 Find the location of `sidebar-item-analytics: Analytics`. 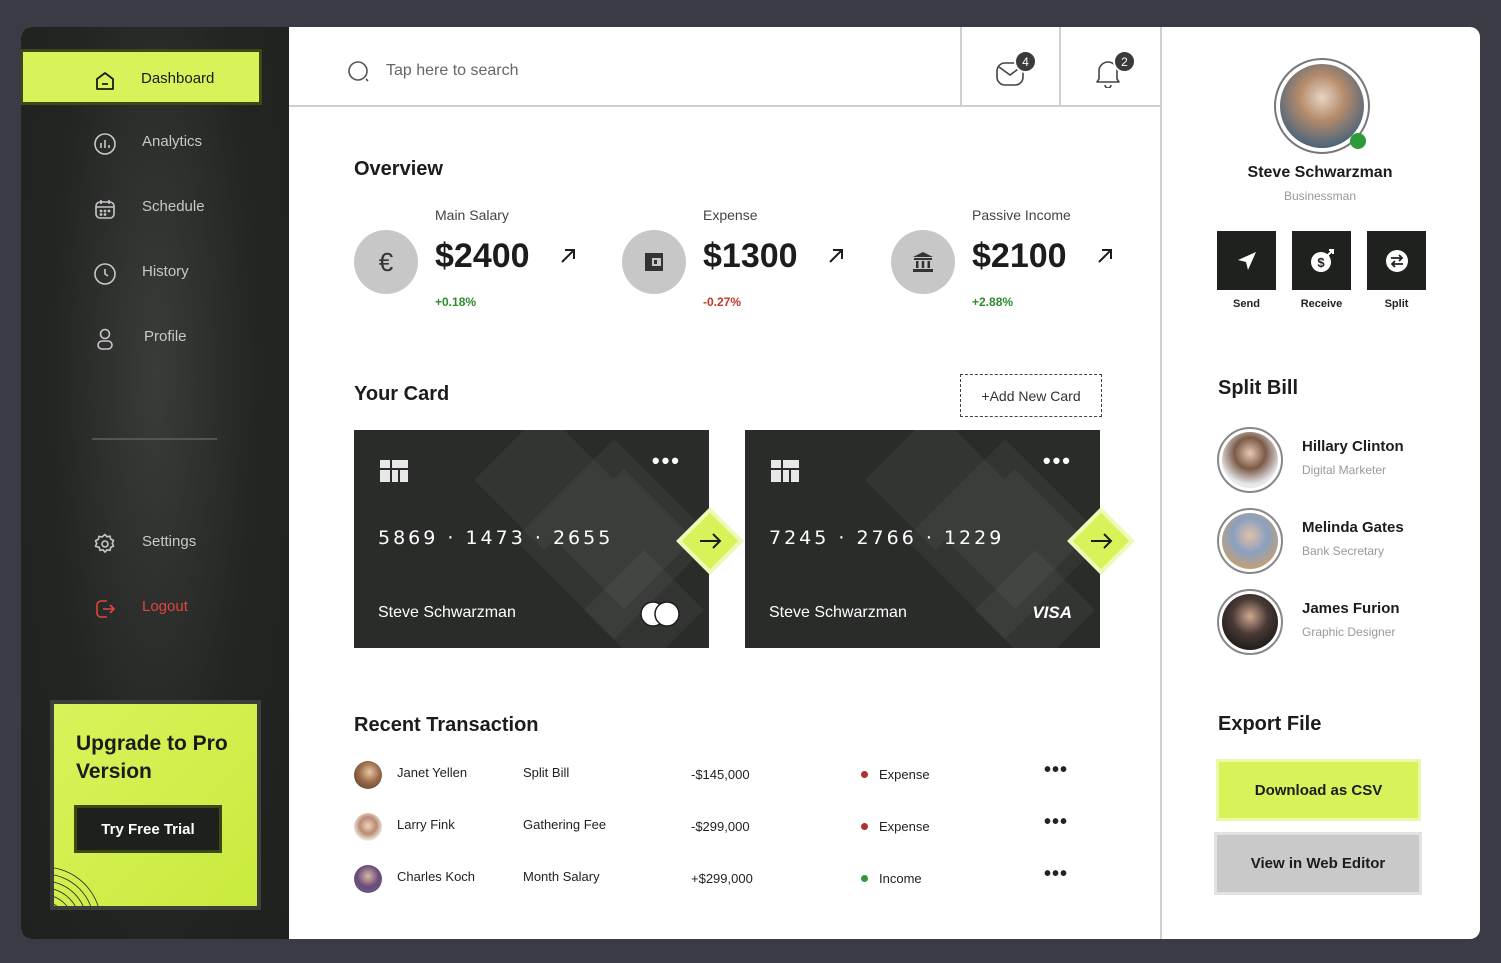

sidebar-item-analytics: Analytics is located at coordinates (142, 143).